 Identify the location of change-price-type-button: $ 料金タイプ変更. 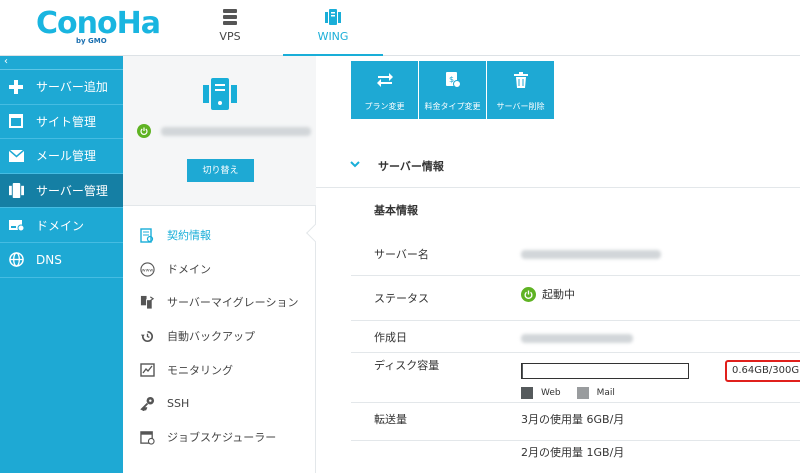
(452, 90).